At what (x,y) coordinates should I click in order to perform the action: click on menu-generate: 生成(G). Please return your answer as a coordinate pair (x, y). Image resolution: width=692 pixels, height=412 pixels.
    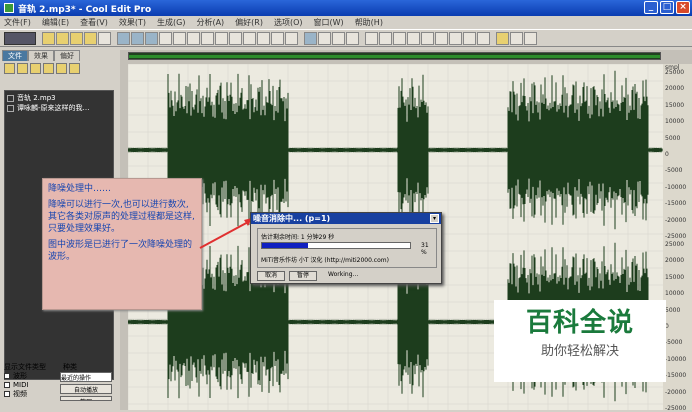
    Looking at the image, I should click on (171, 22).